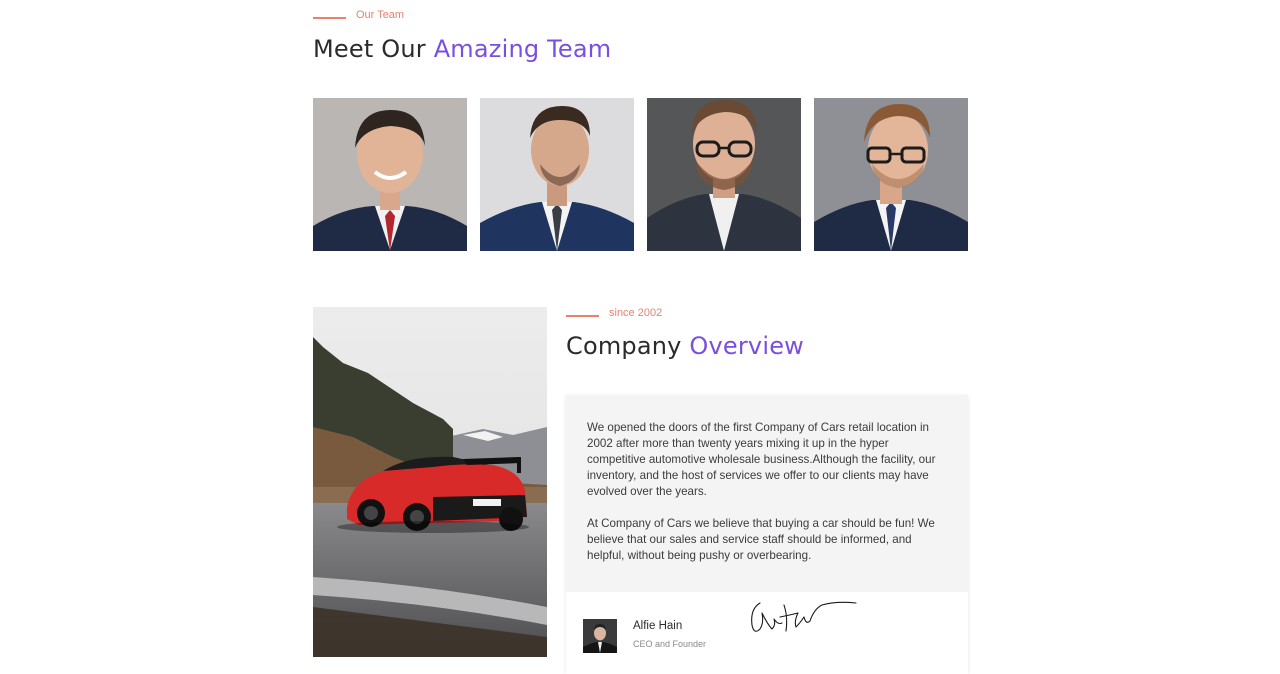  What do you see at coordinates (640, 174) in the screenshot?
I see `team-grid` at bounding box center [640, 174].